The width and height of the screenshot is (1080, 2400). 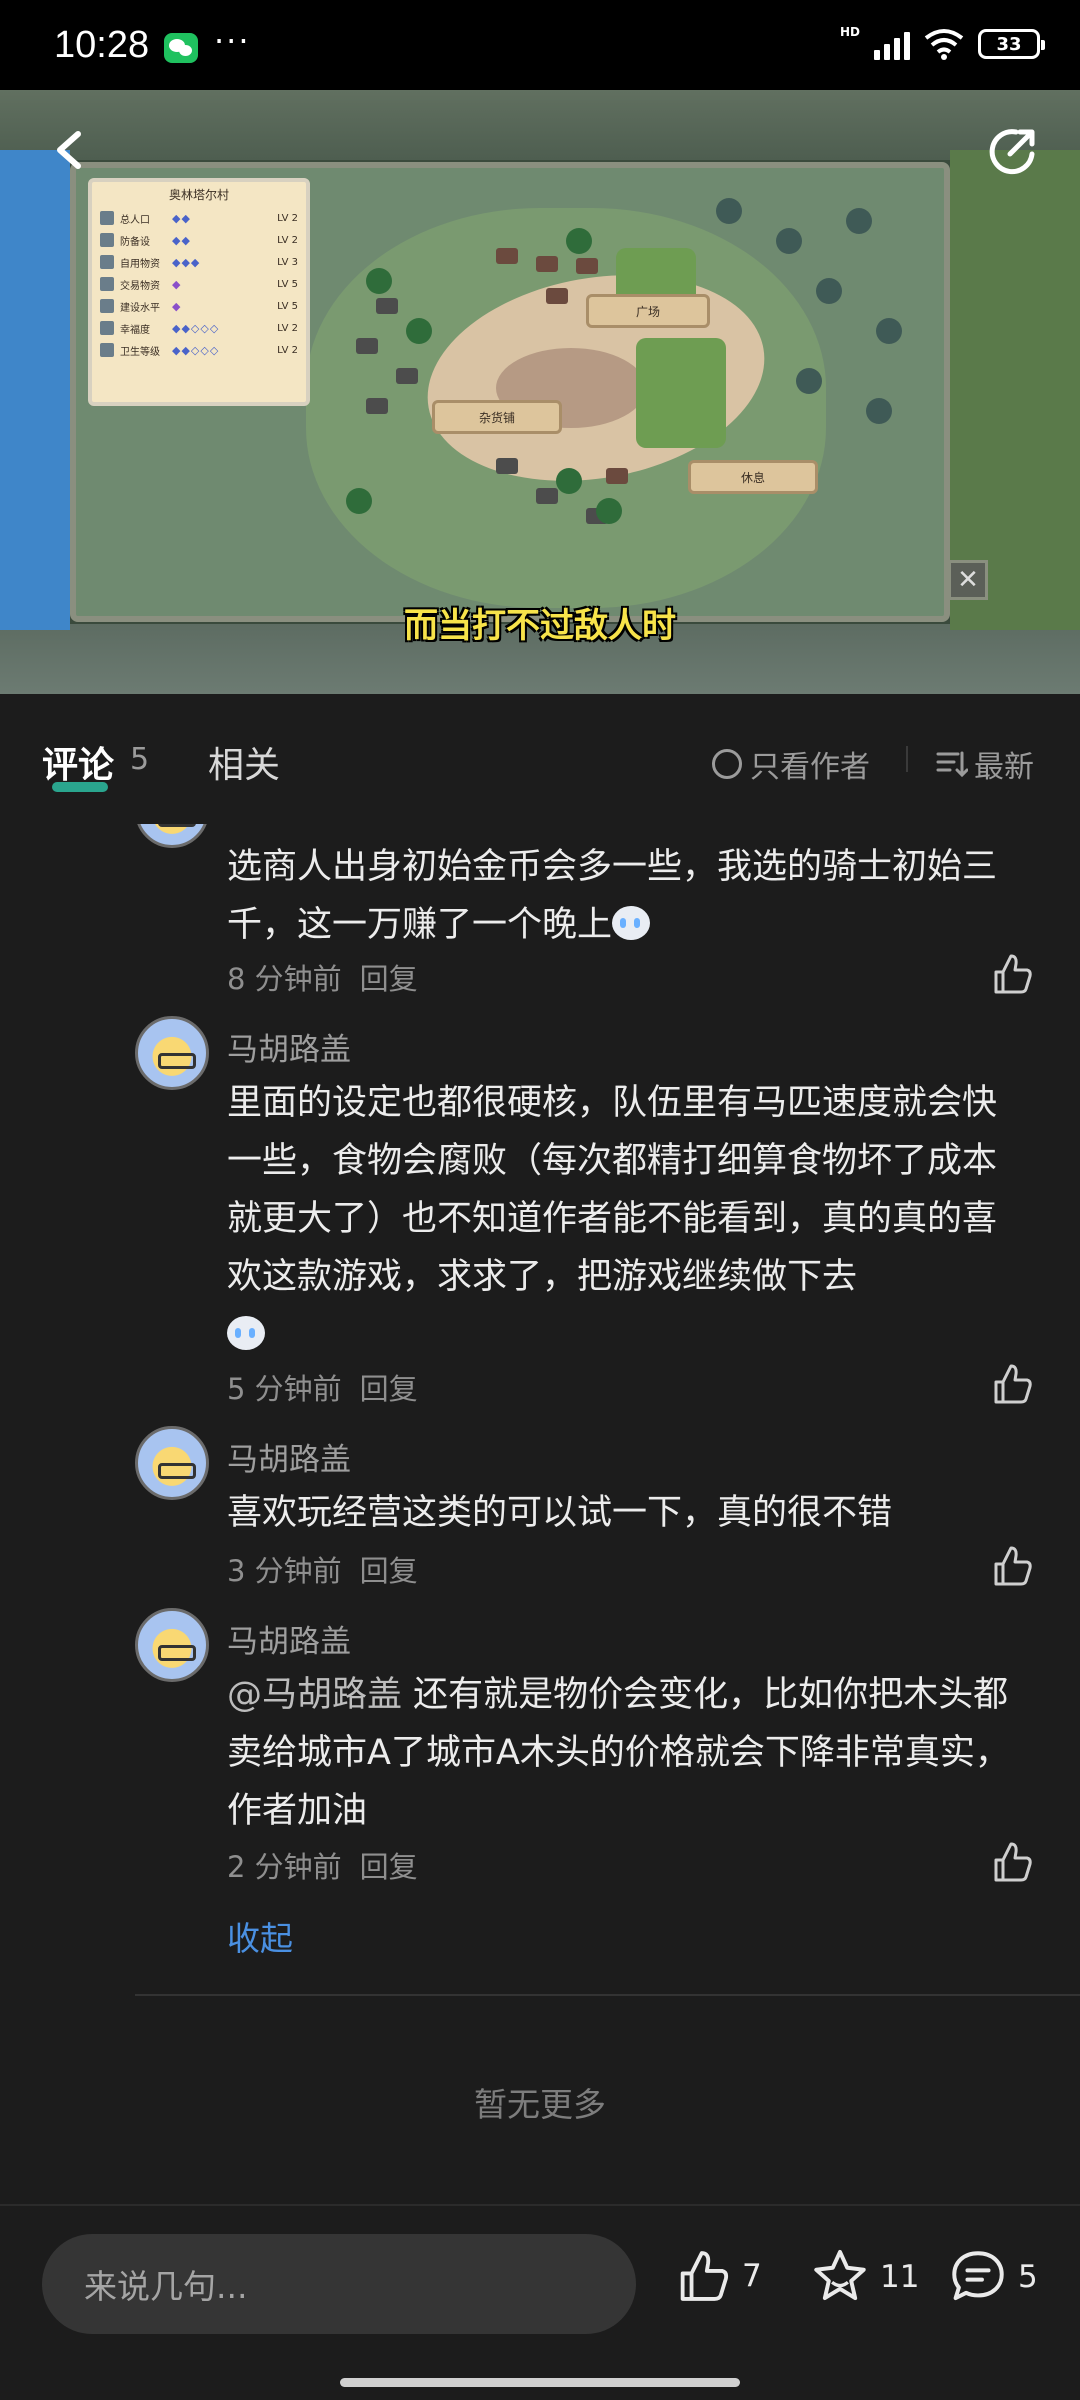 I want to click on sort-icon, so click(x=952, y=764).